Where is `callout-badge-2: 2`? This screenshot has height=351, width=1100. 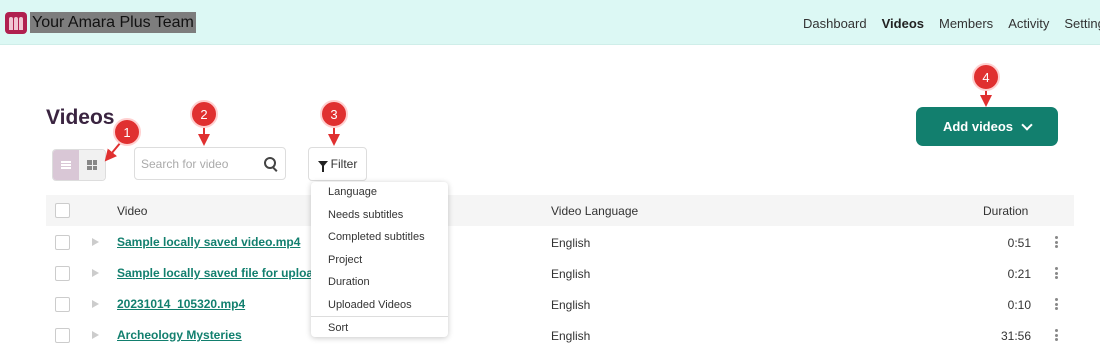
callout-badge-2: 2 is located at coordinates (204, 114).